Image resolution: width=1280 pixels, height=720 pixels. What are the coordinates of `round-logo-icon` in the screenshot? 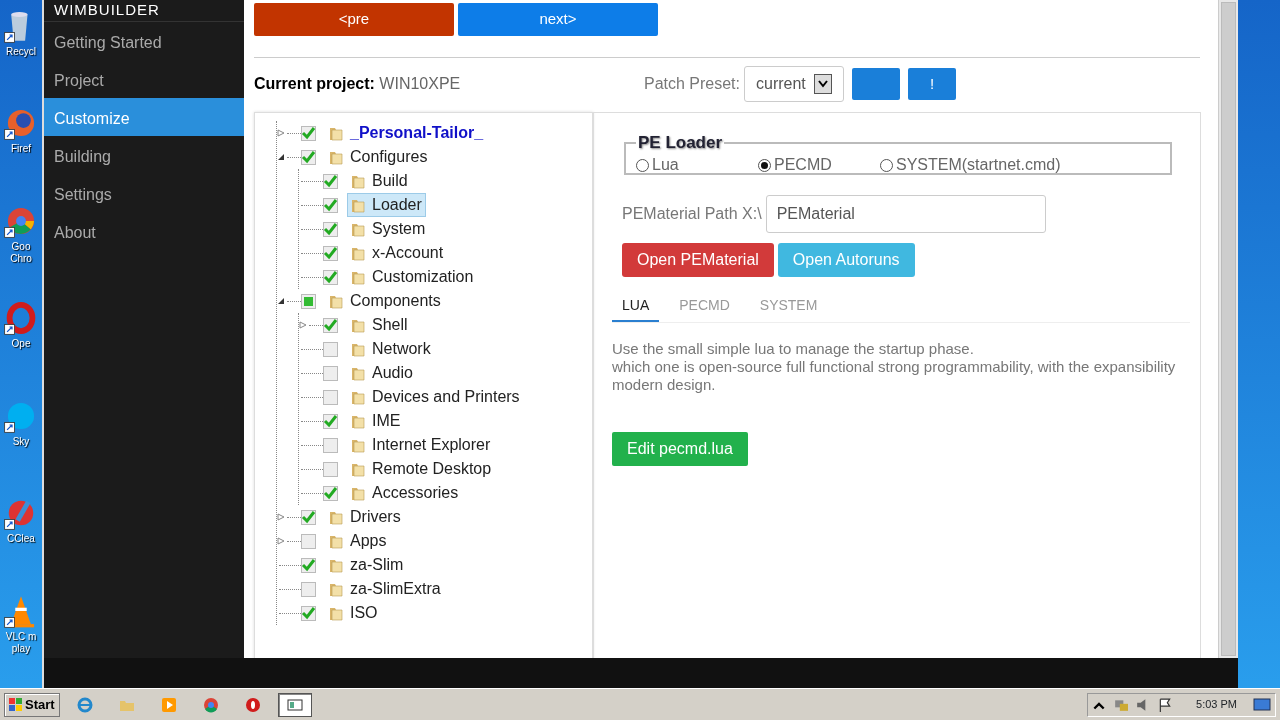 It's located at (210, 704).